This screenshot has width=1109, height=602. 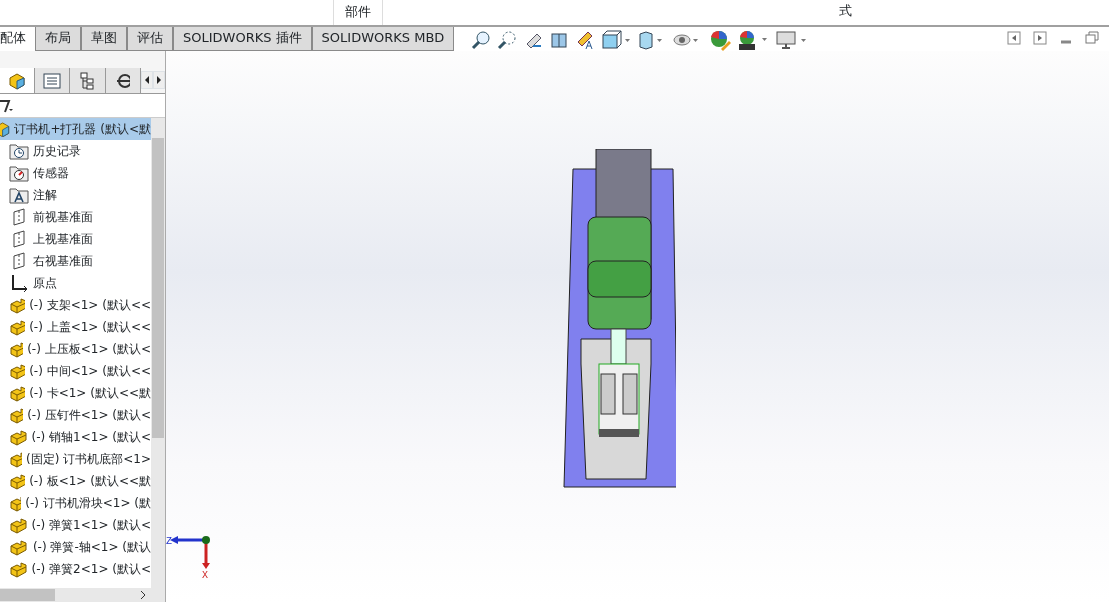 What do you see at coordinates (19, 283) in the screenshot?
I see `origin-icon` at bounding box center [19, 283].